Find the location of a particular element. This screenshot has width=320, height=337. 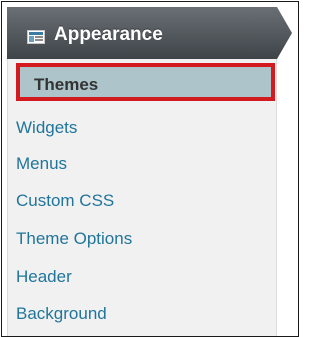

submenu-item-header: Header is located at coordinates (44, 277).